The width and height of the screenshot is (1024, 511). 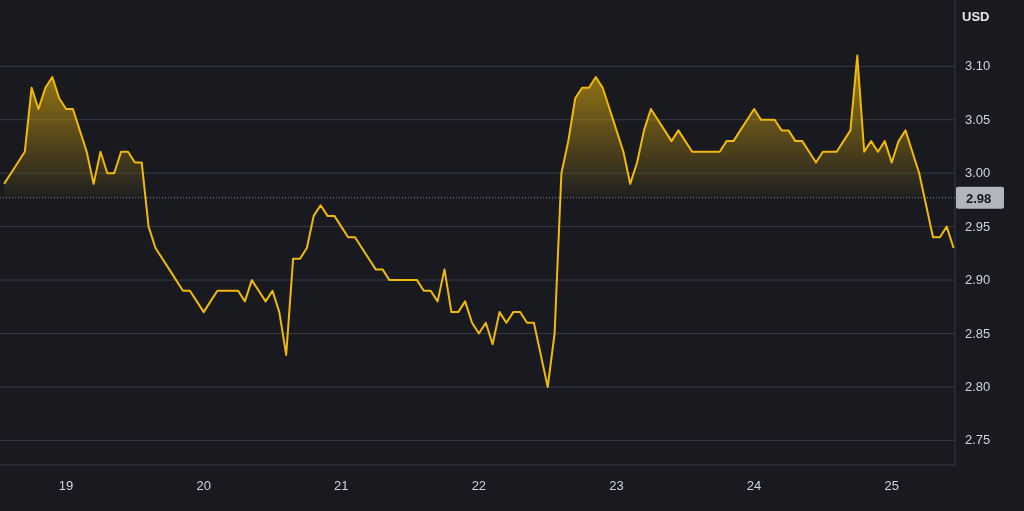 I want to click on y-axis-label: 2.95, so click(x=978, y=226).